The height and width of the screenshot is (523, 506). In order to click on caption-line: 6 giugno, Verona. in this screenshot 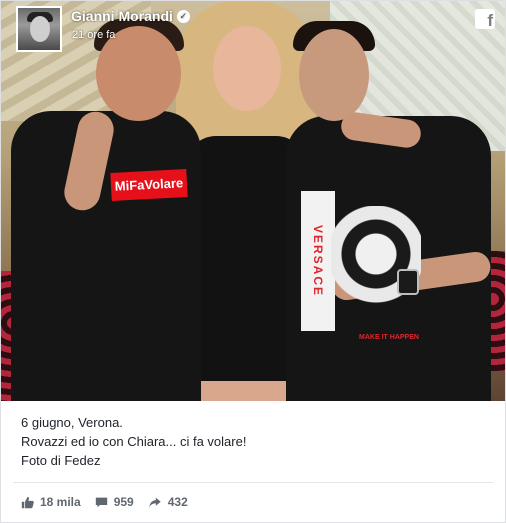, I will do `click(72, 422)`.